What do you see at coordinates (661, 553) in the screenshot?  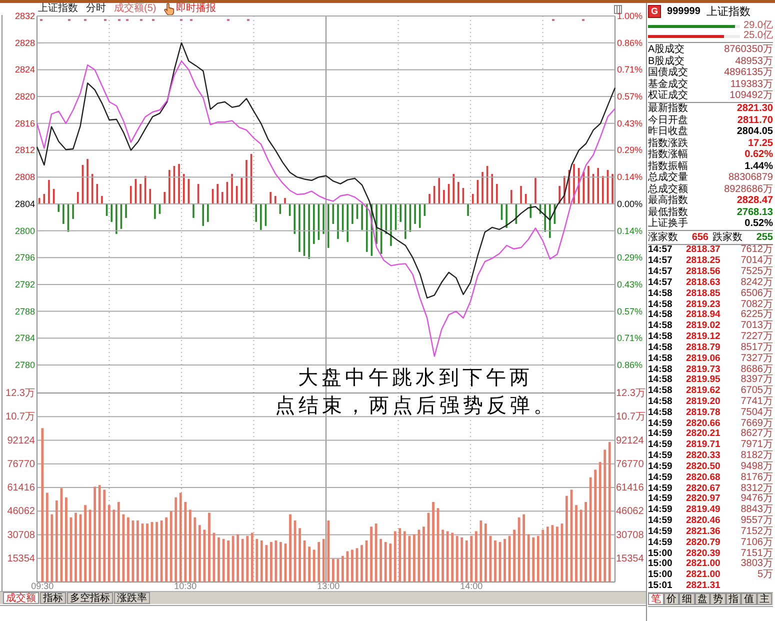 I see `trade-time: 15:00` at bounding box center [661, 553].